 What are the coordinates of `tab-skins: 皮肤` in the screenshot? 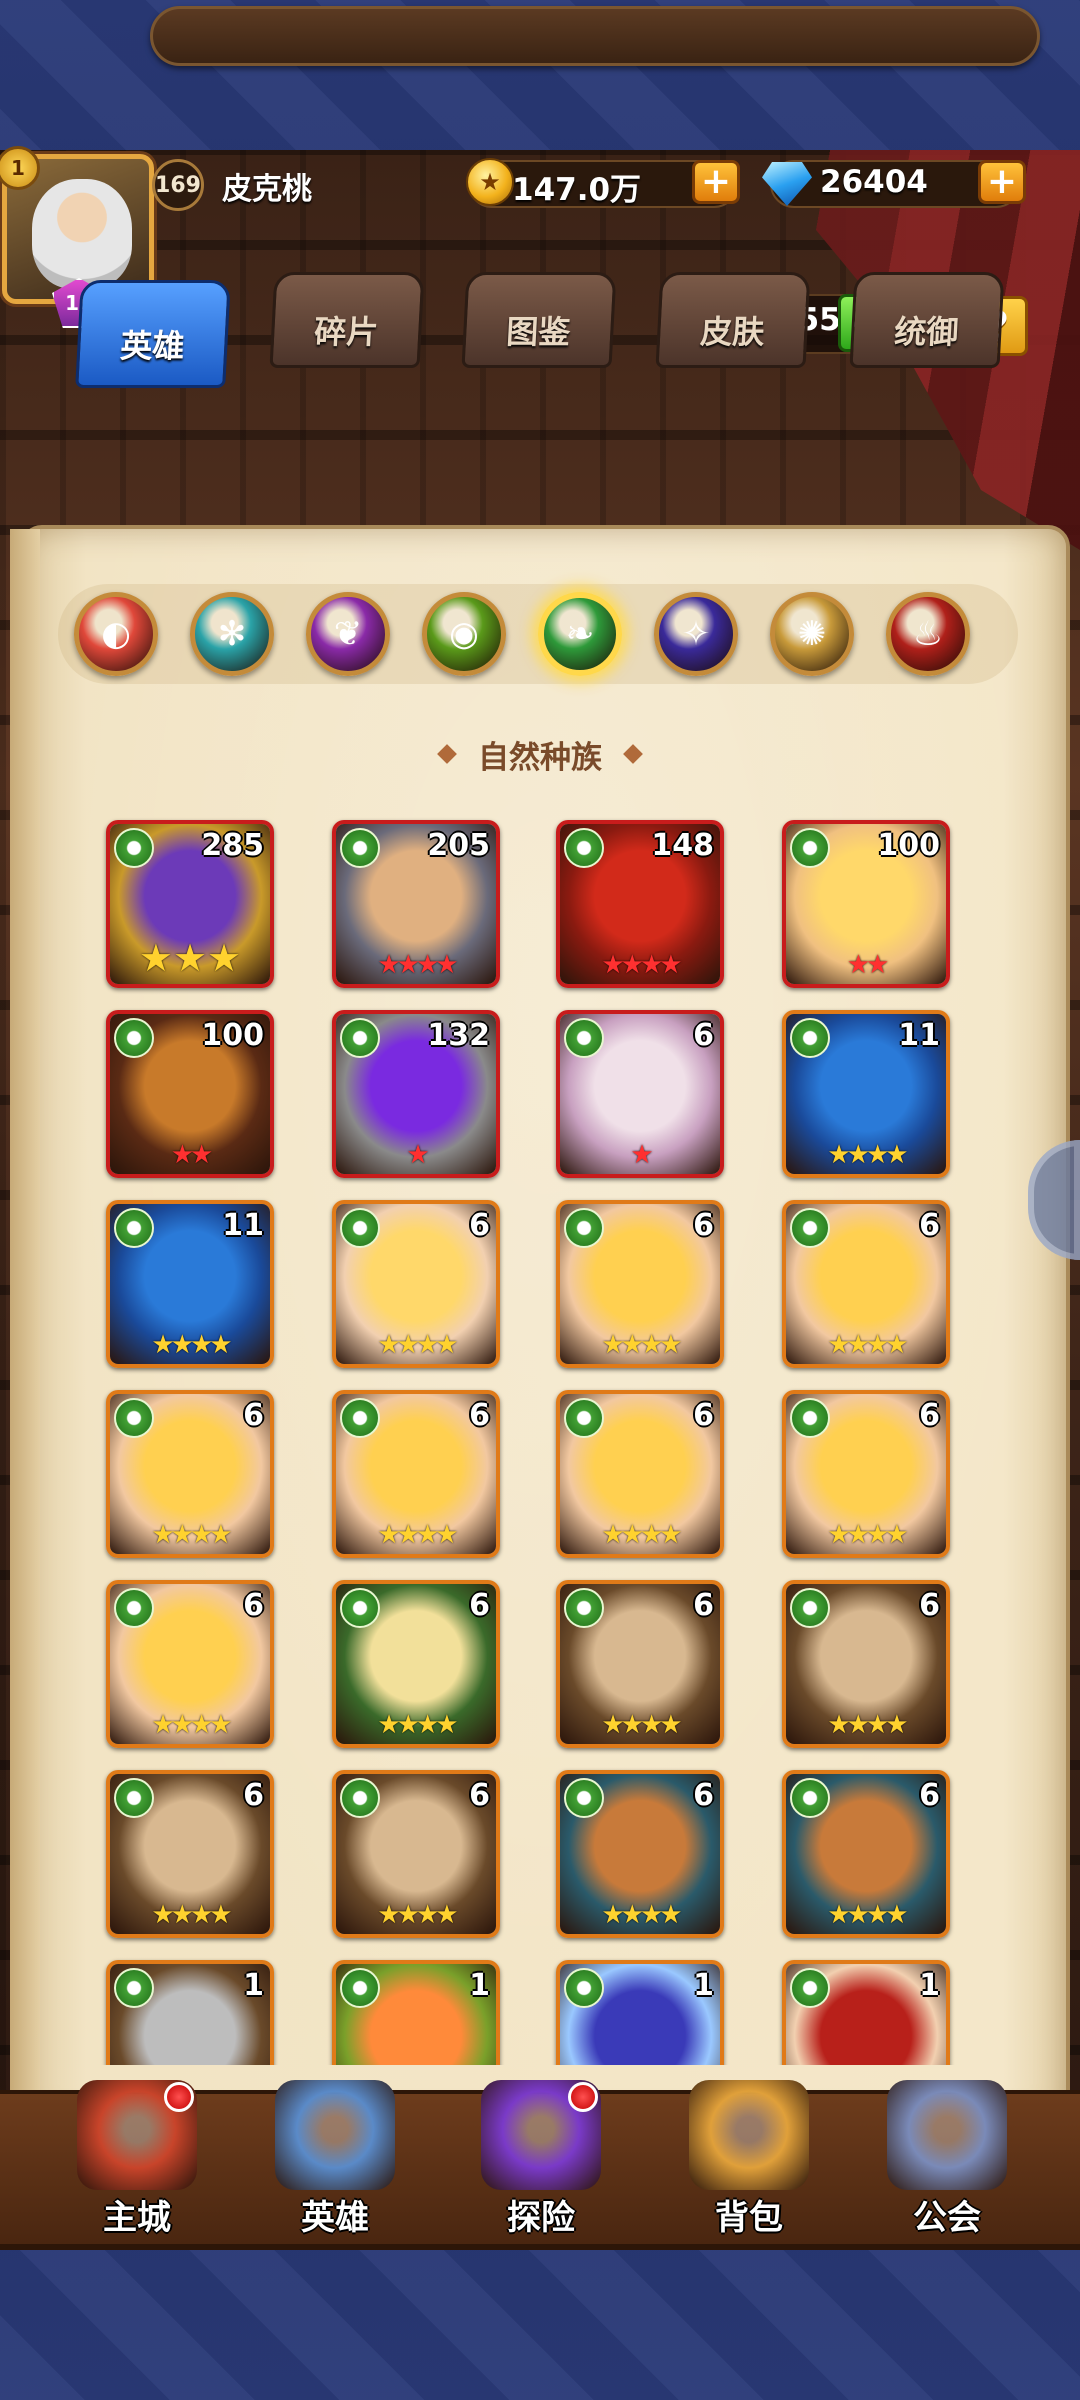 It's located at (733, 320).